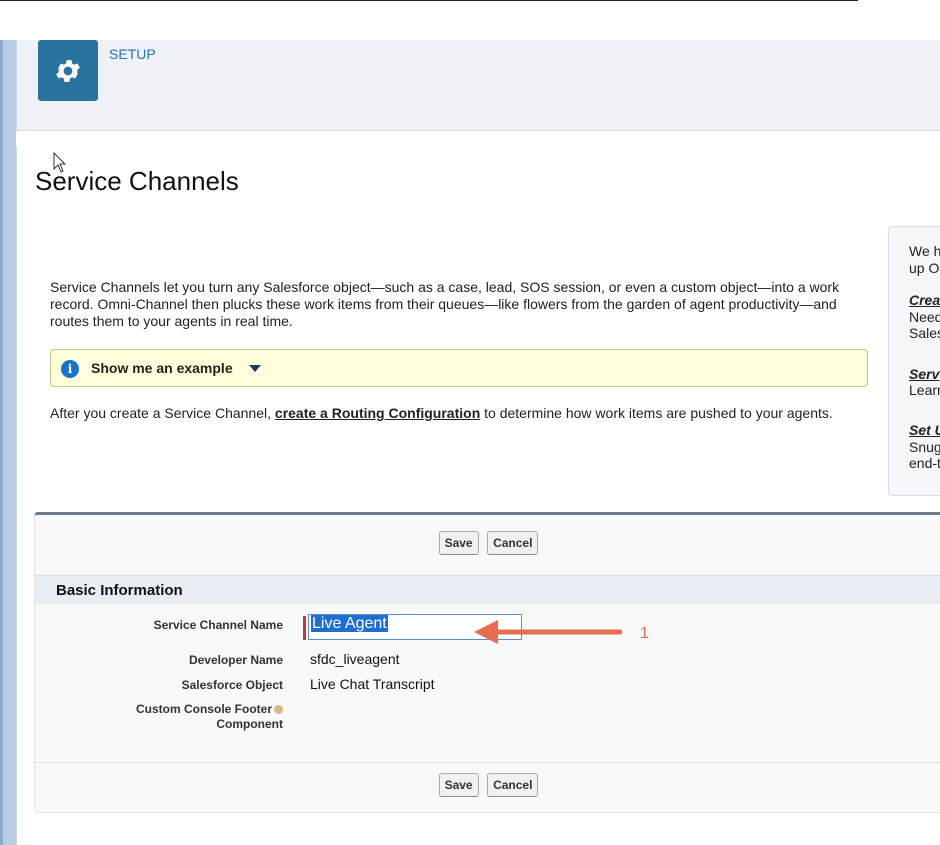  I want to click on required-indicator, so click(304, 628).